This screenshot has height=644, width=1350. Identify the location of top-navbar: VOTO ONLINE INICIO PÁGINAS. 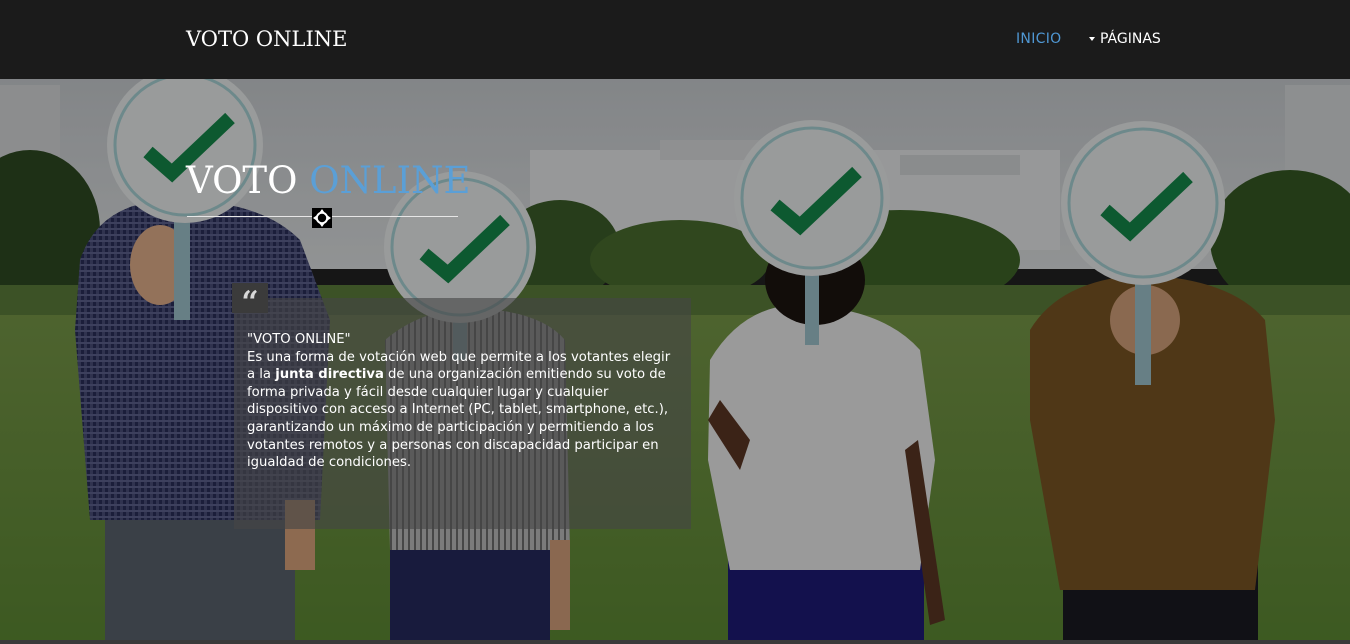
(675, 39).